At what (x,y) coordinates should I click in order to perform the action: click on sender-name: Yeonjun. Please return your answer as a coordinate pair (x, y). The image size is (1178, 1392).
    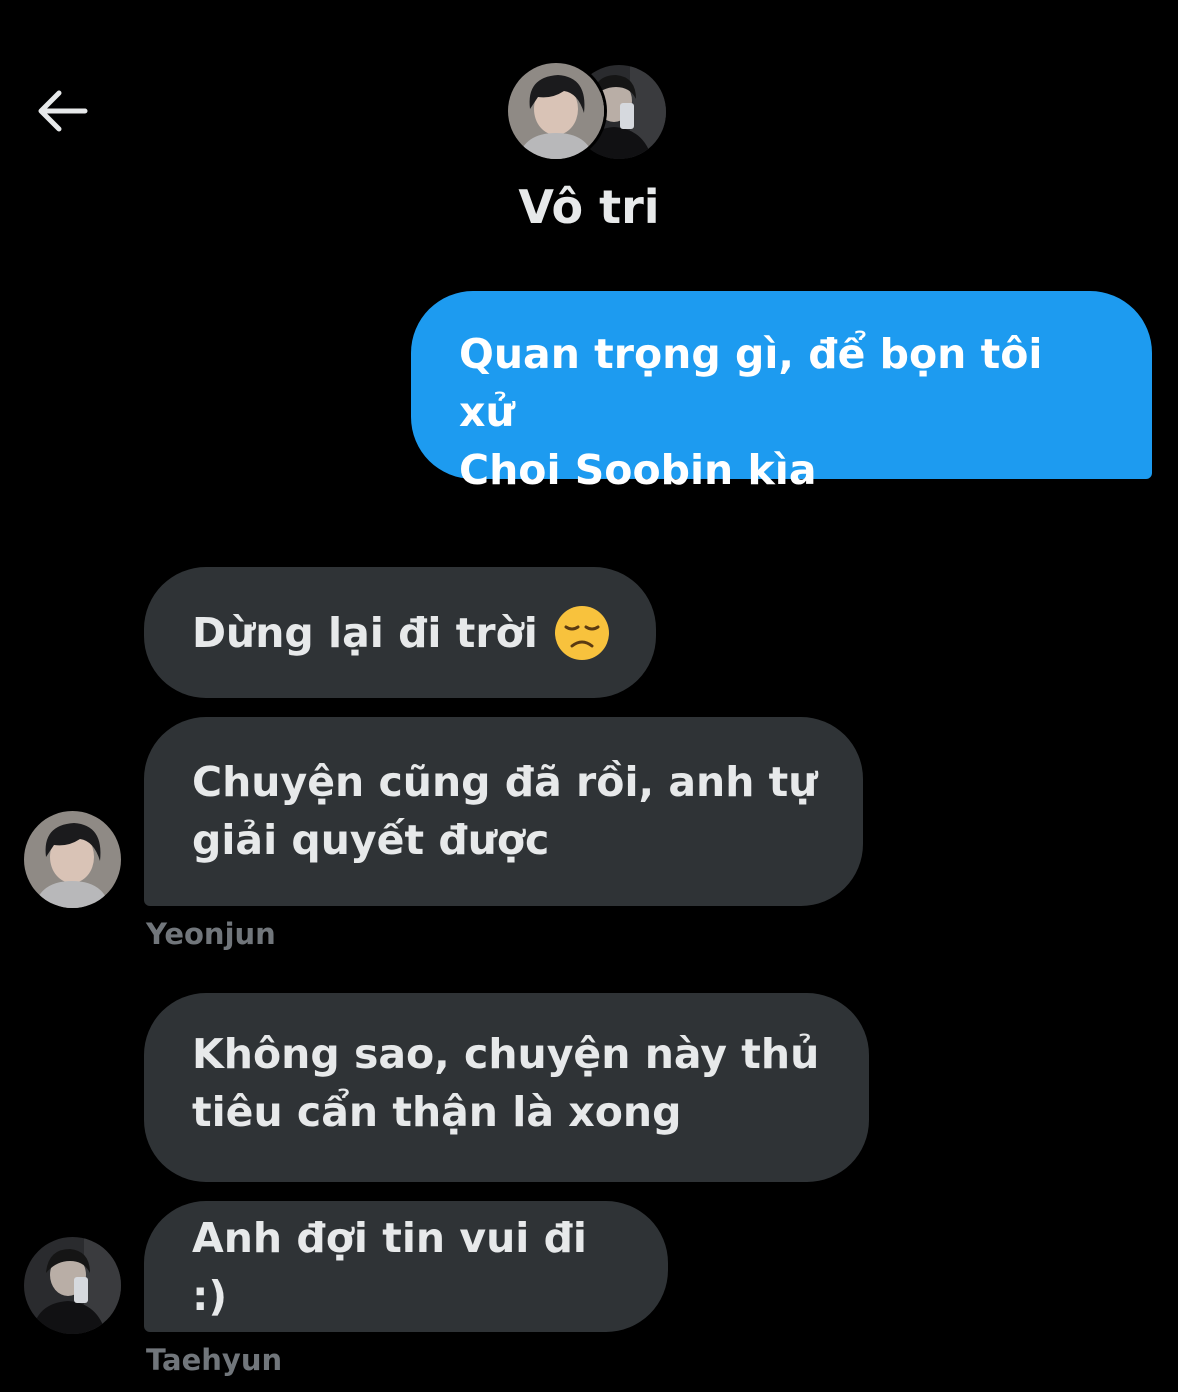
    Looking at the image, I should click on (211, 934).